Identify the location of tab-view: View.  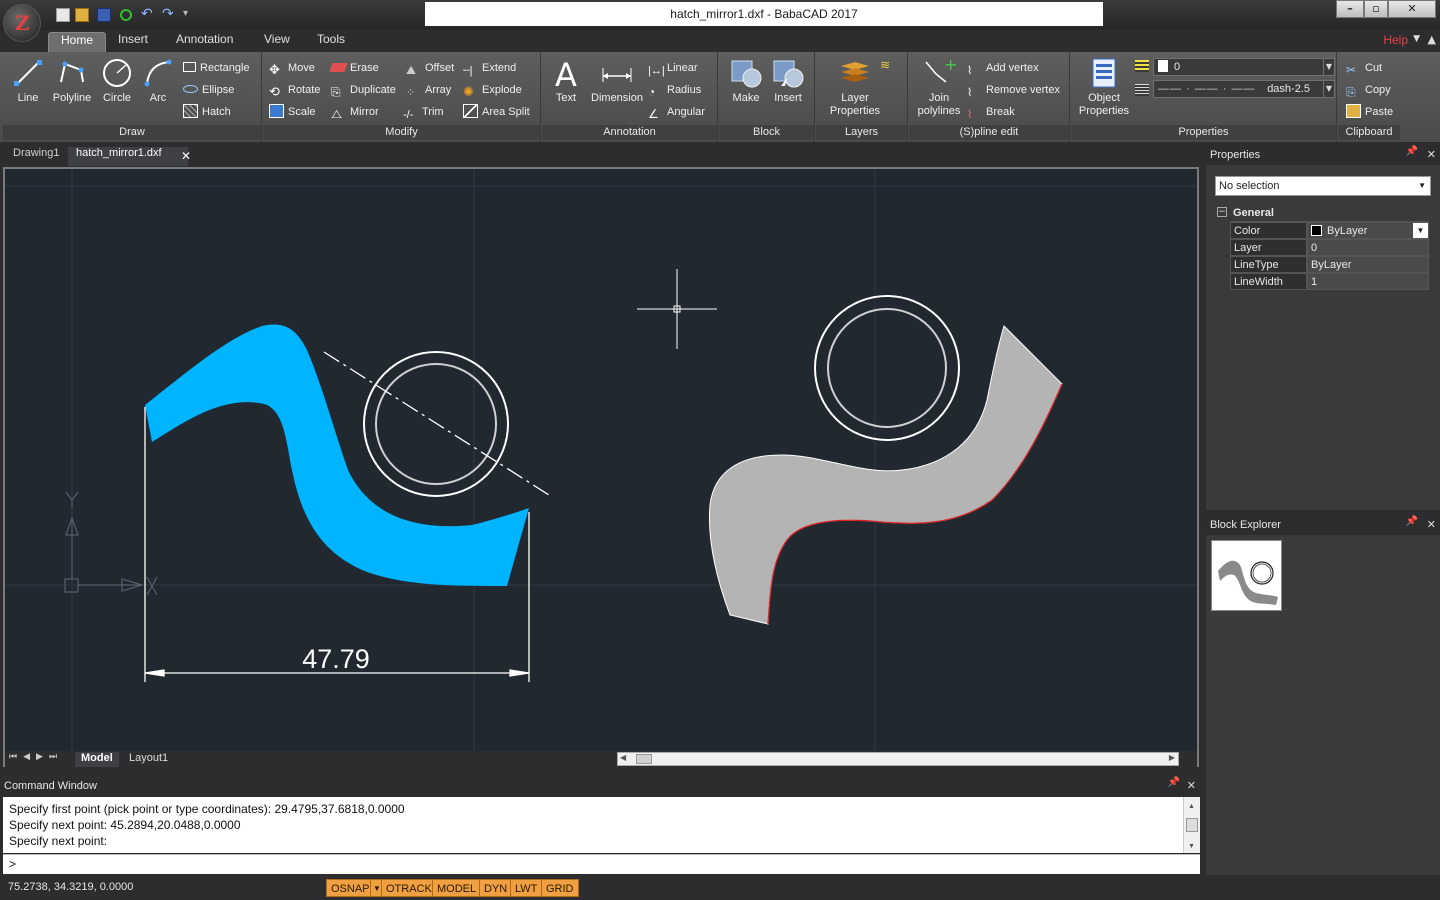
(277, 42).